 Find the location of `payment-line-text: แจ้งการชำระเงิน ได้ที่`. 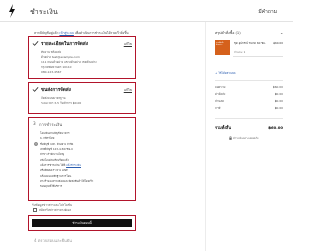

payment-line-text: แจ้งการชำระเงิน ได้ที่ is located at coordinates (53, 165).